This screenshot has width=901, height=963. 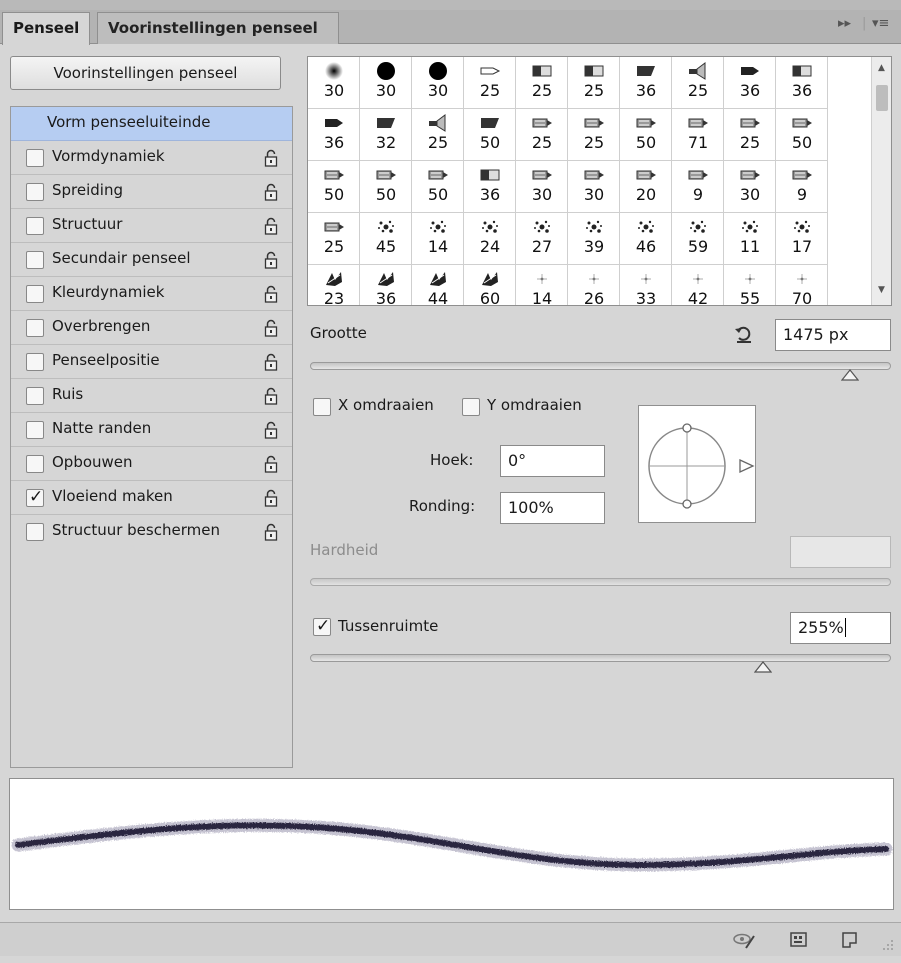 I want to click on option-checkbox: ✓, so click(x=35, y=497).